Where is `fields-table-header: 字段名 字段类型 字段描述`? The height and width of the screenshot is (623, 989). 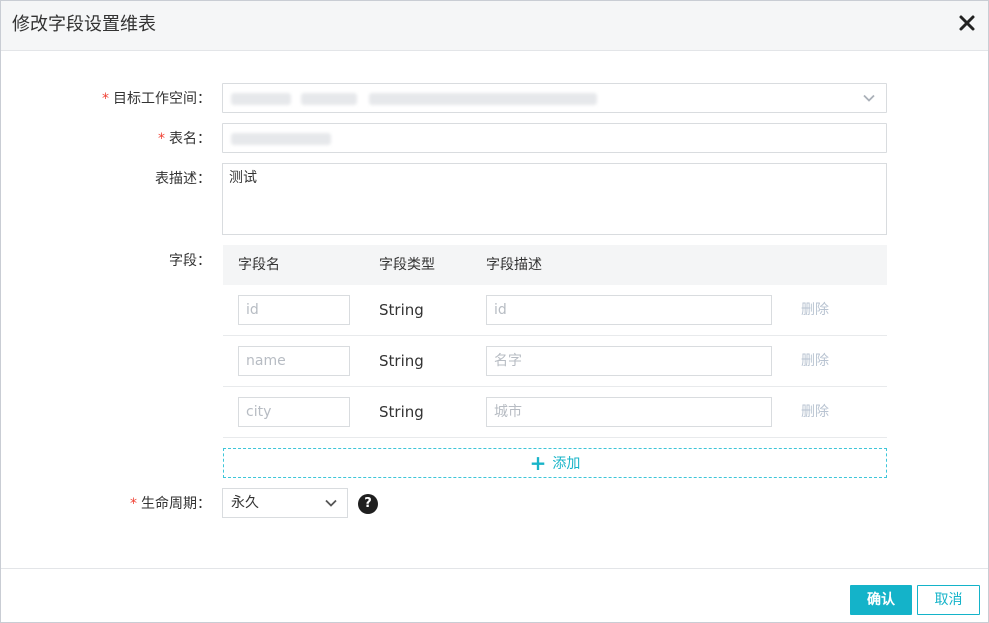
fields-table-header: 字段名 字段类型 字段描述 is located at coordinates (555, 265).